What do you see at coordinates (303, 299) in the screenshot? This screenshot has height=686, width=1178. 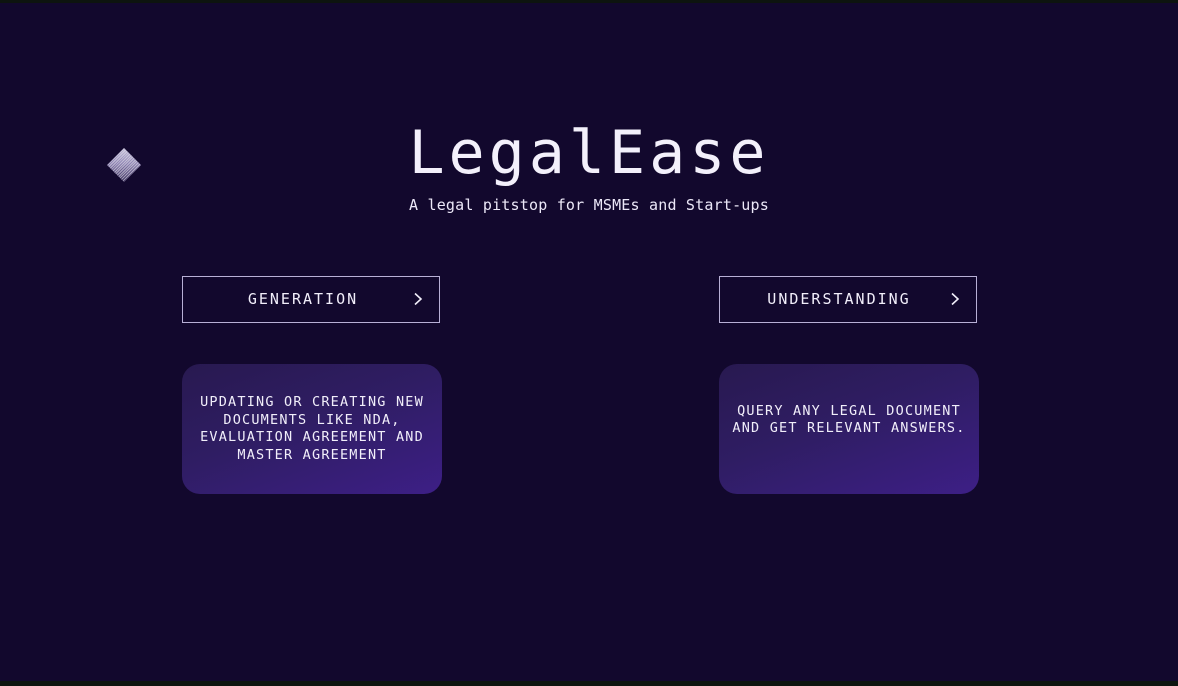 I see `generation-button-label: GENERATION` at bounding box center [303, 299].